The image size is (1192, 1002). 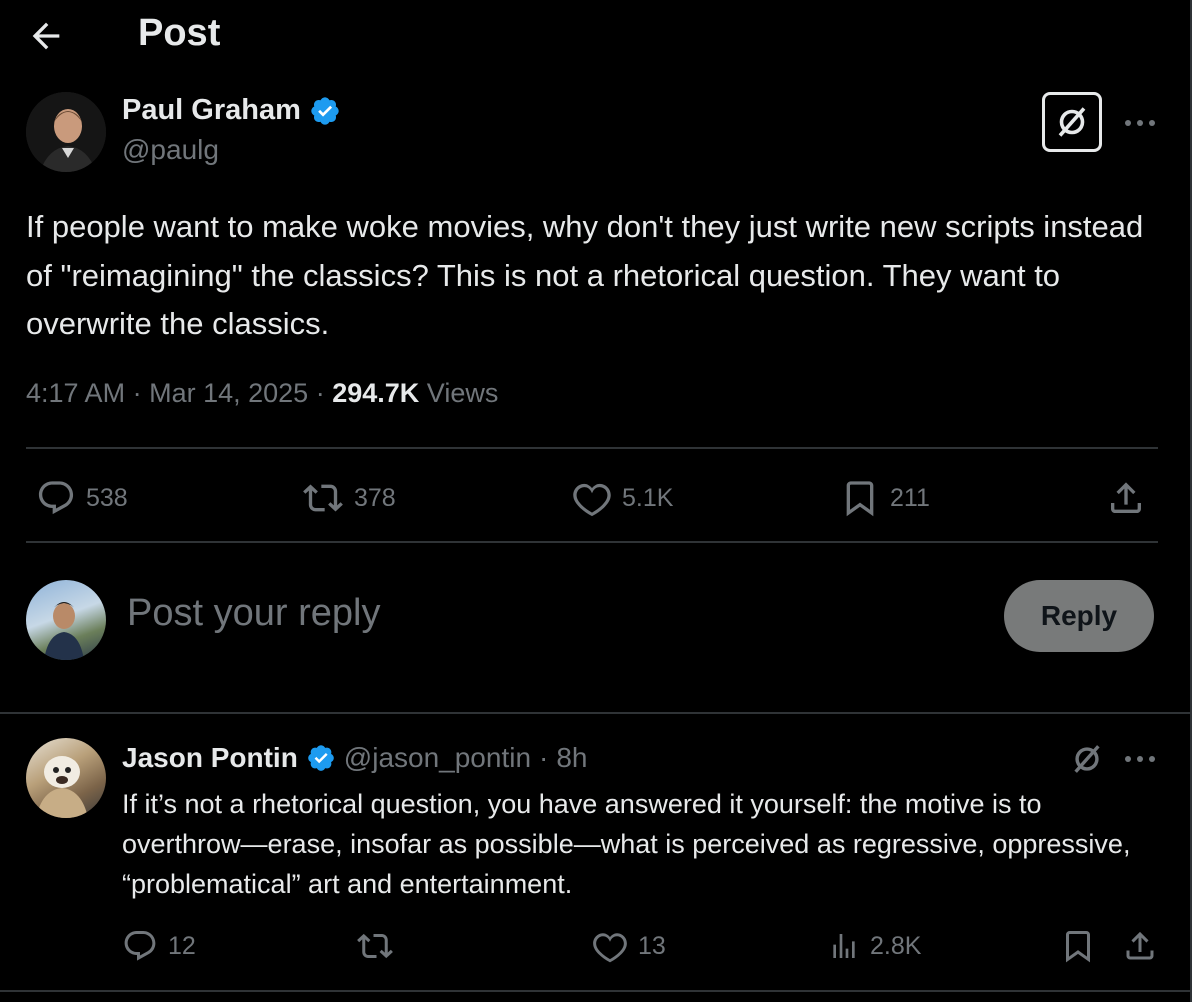 I want to click on page-title: Post, so click(x=179, y=33).